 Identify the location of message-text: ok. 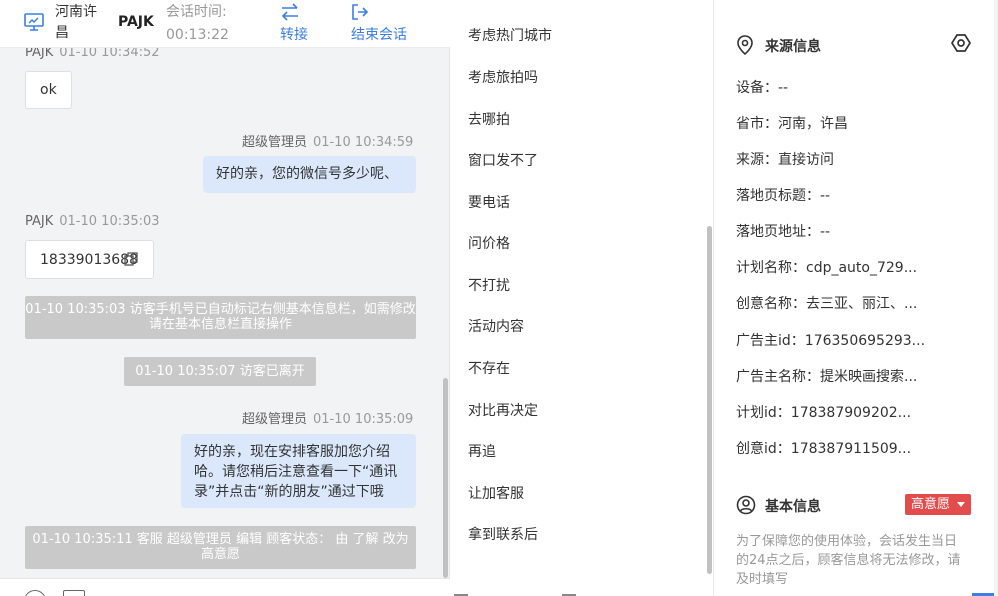
(48, 90).